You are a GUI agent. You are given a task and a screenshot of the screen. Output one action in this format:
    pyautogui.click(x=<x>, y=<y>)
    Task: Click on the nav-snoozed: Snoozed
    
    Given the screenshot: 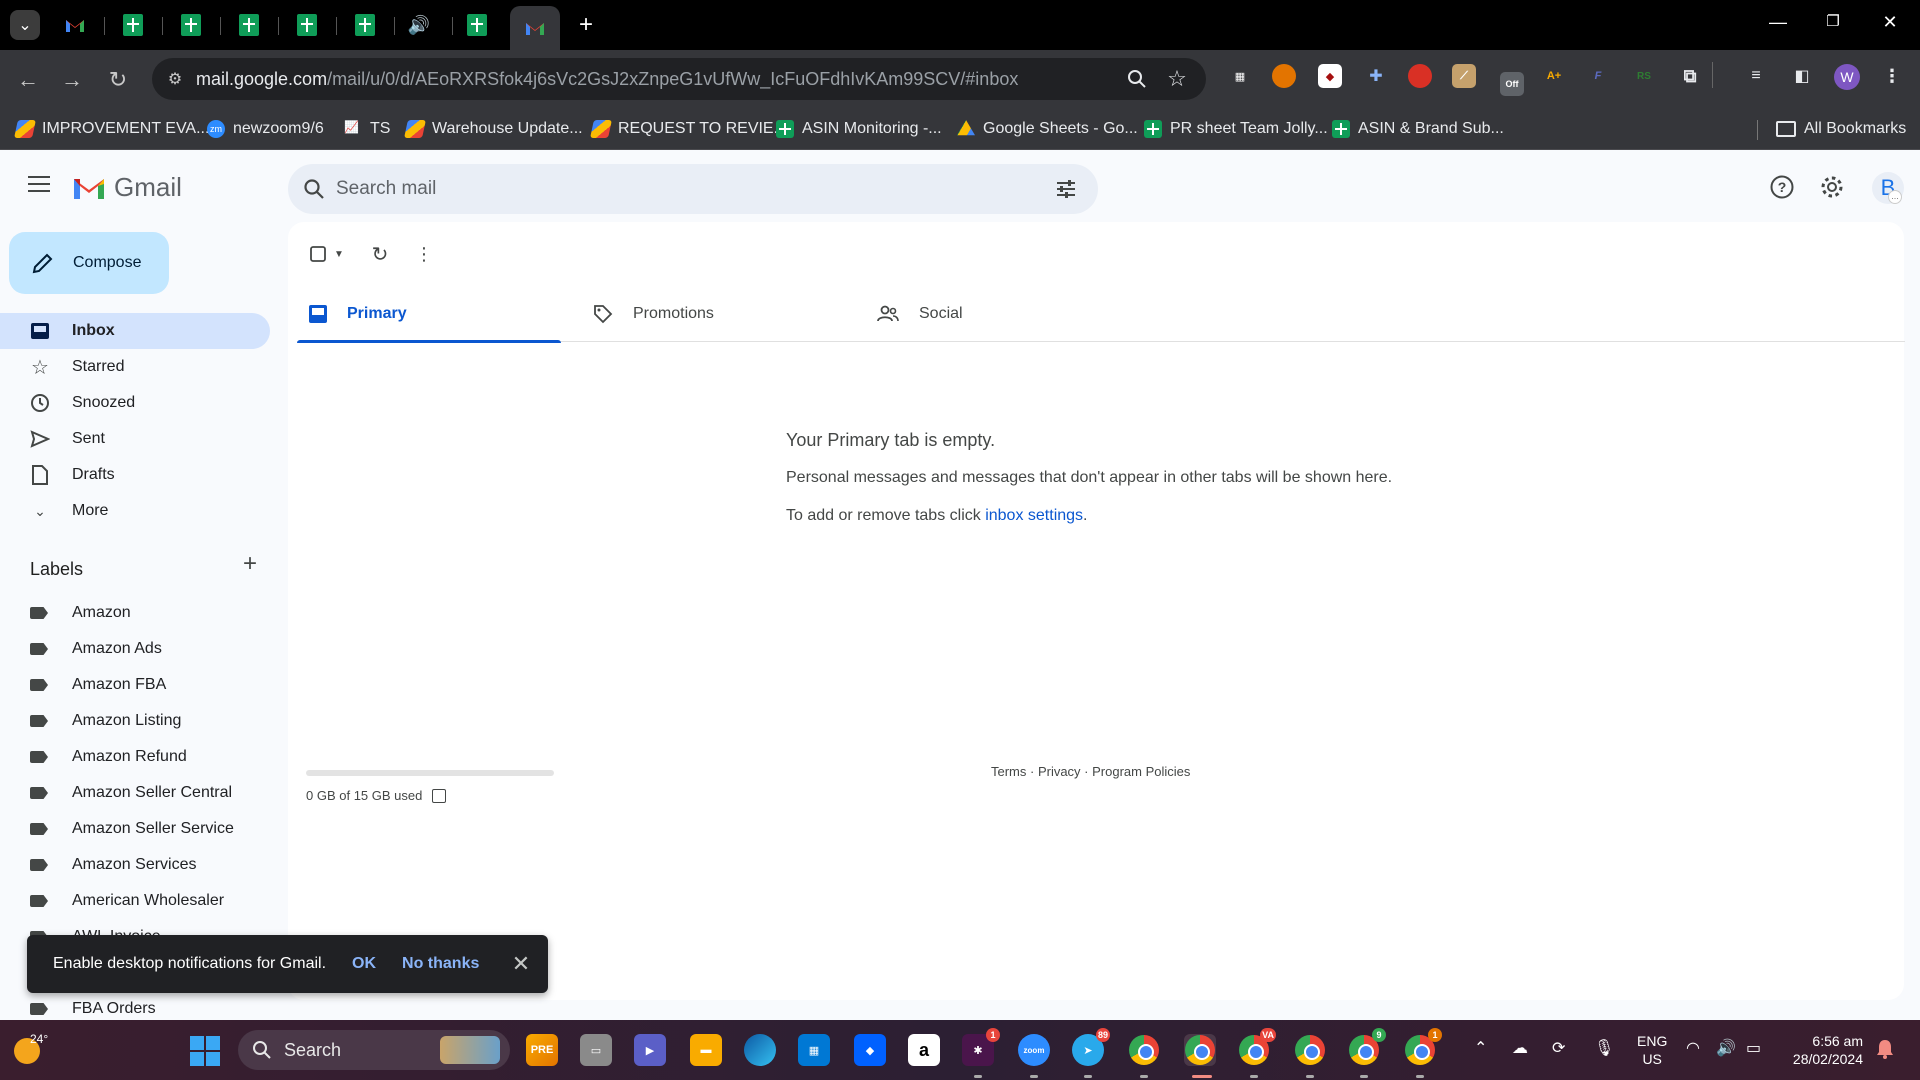 What is the action you would take?
    pyautogui.click(x=135, y=403)
    